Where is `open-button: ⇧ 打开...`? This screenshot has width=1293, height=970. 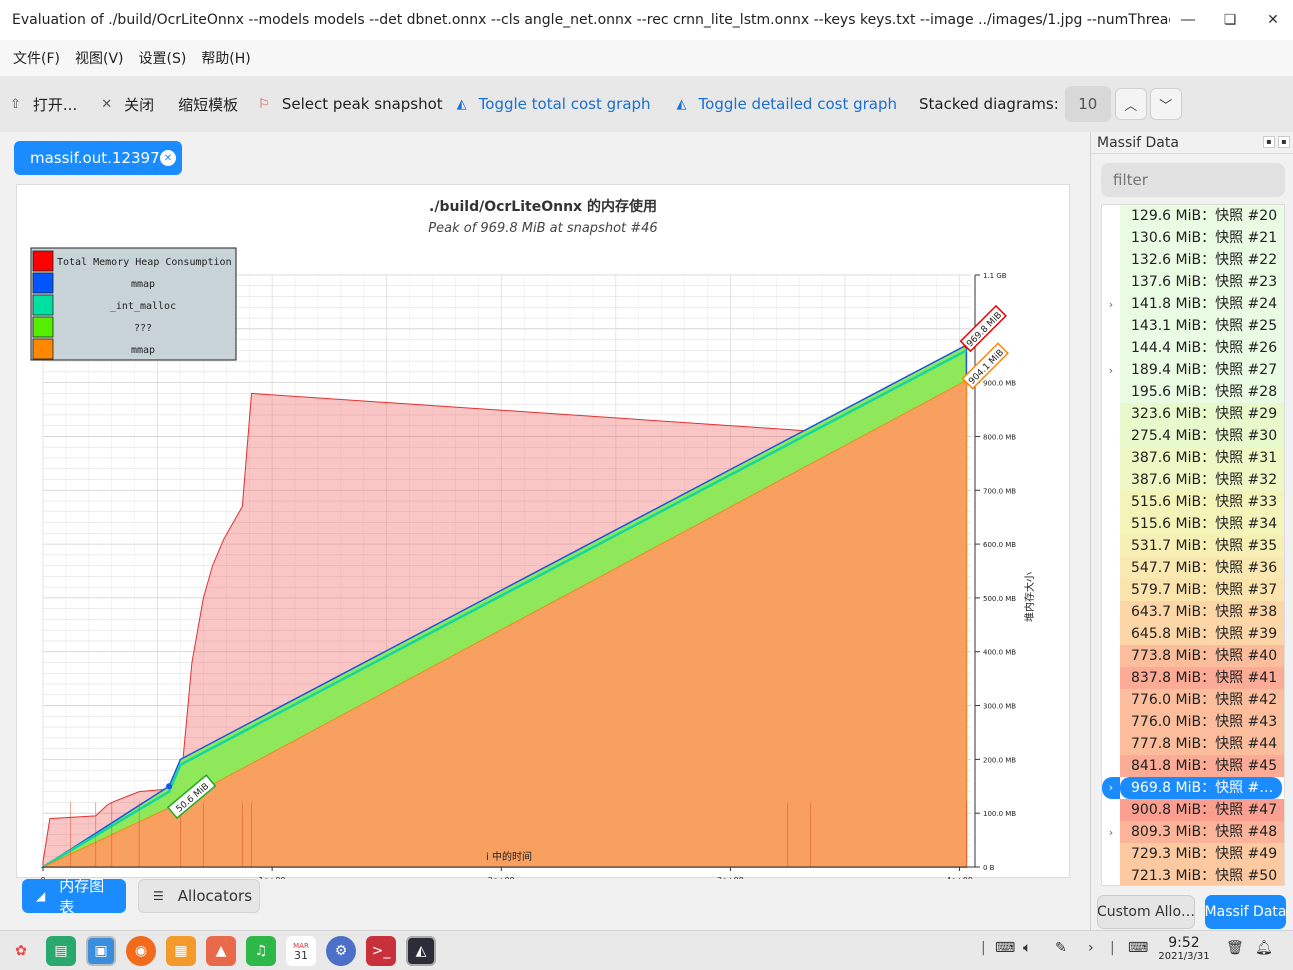
open-button: ⇧ 打开... is located at coordinates (43, 104).